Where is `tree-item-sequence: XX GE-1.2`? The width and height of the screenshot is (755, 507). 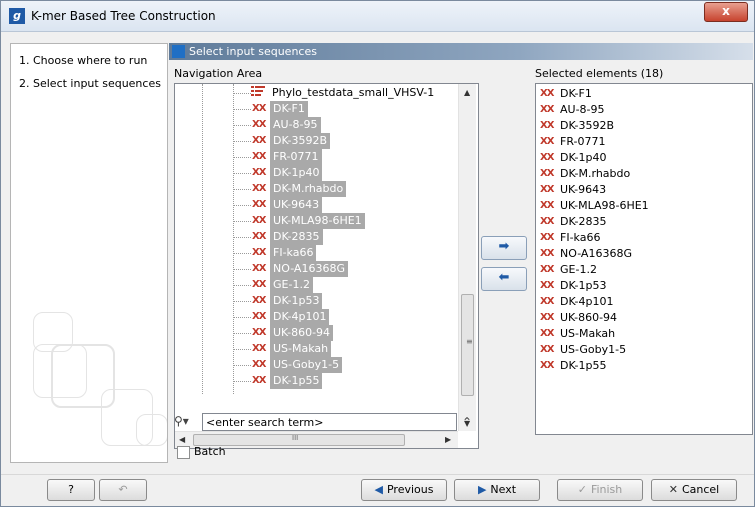 tree-item-sequence: XX GE-1.2 is located at coordinates (316, 285).